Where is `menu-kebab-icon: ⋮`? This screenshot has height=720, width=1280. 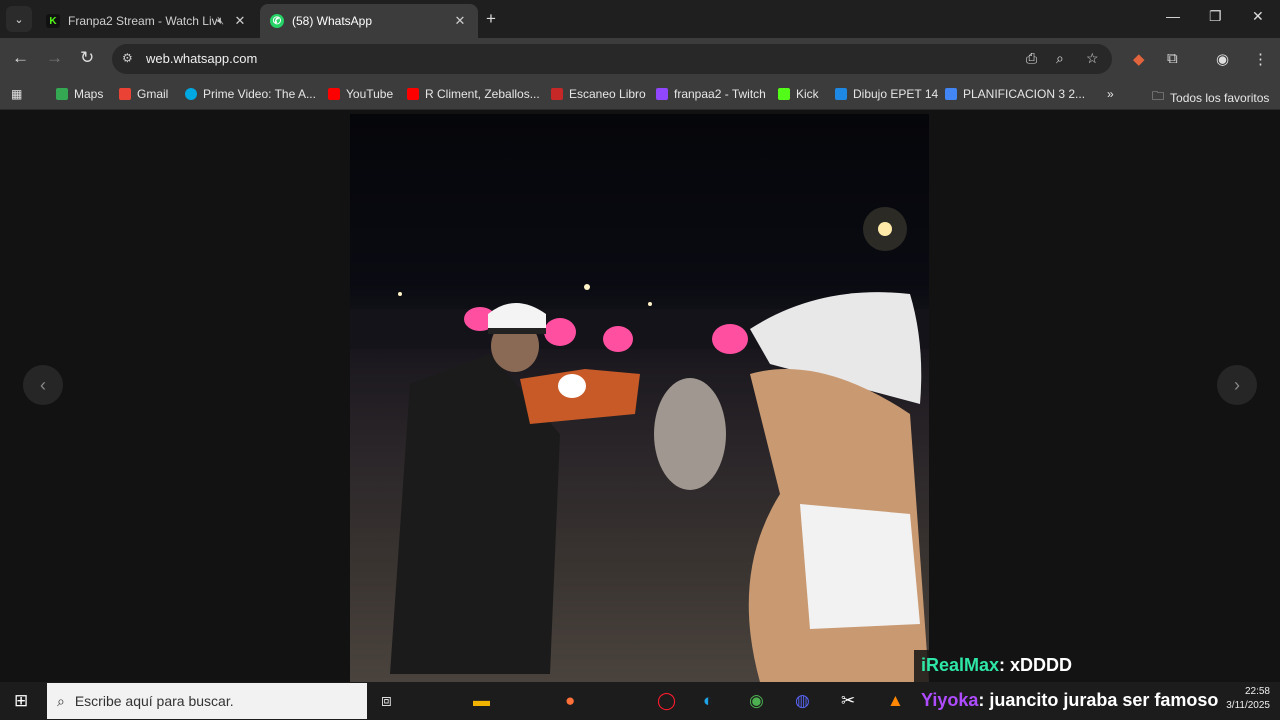
menu-kebab-icon: ⋮ is located at coordinates (1260, 59).